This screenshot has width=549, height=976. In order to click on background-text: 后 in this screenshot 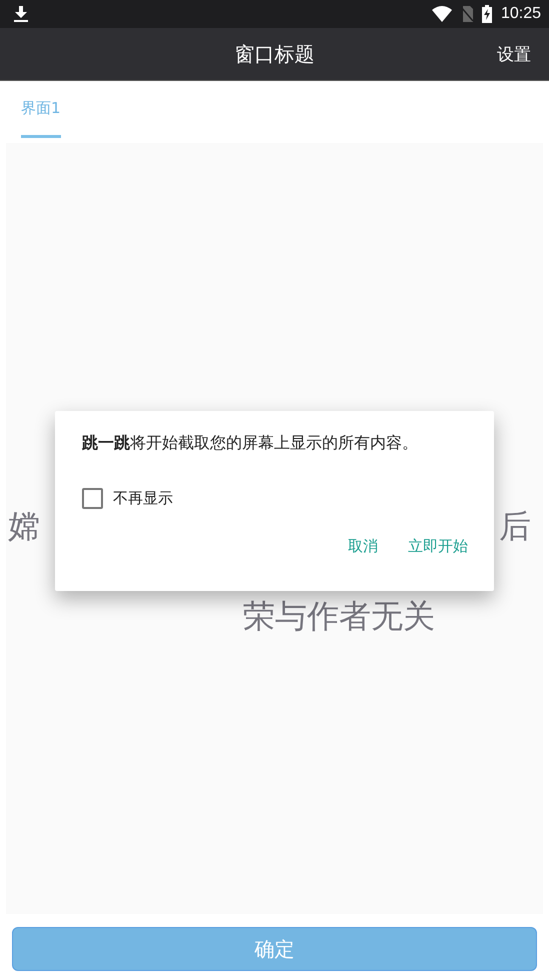, I will do `click(515, 526)`.